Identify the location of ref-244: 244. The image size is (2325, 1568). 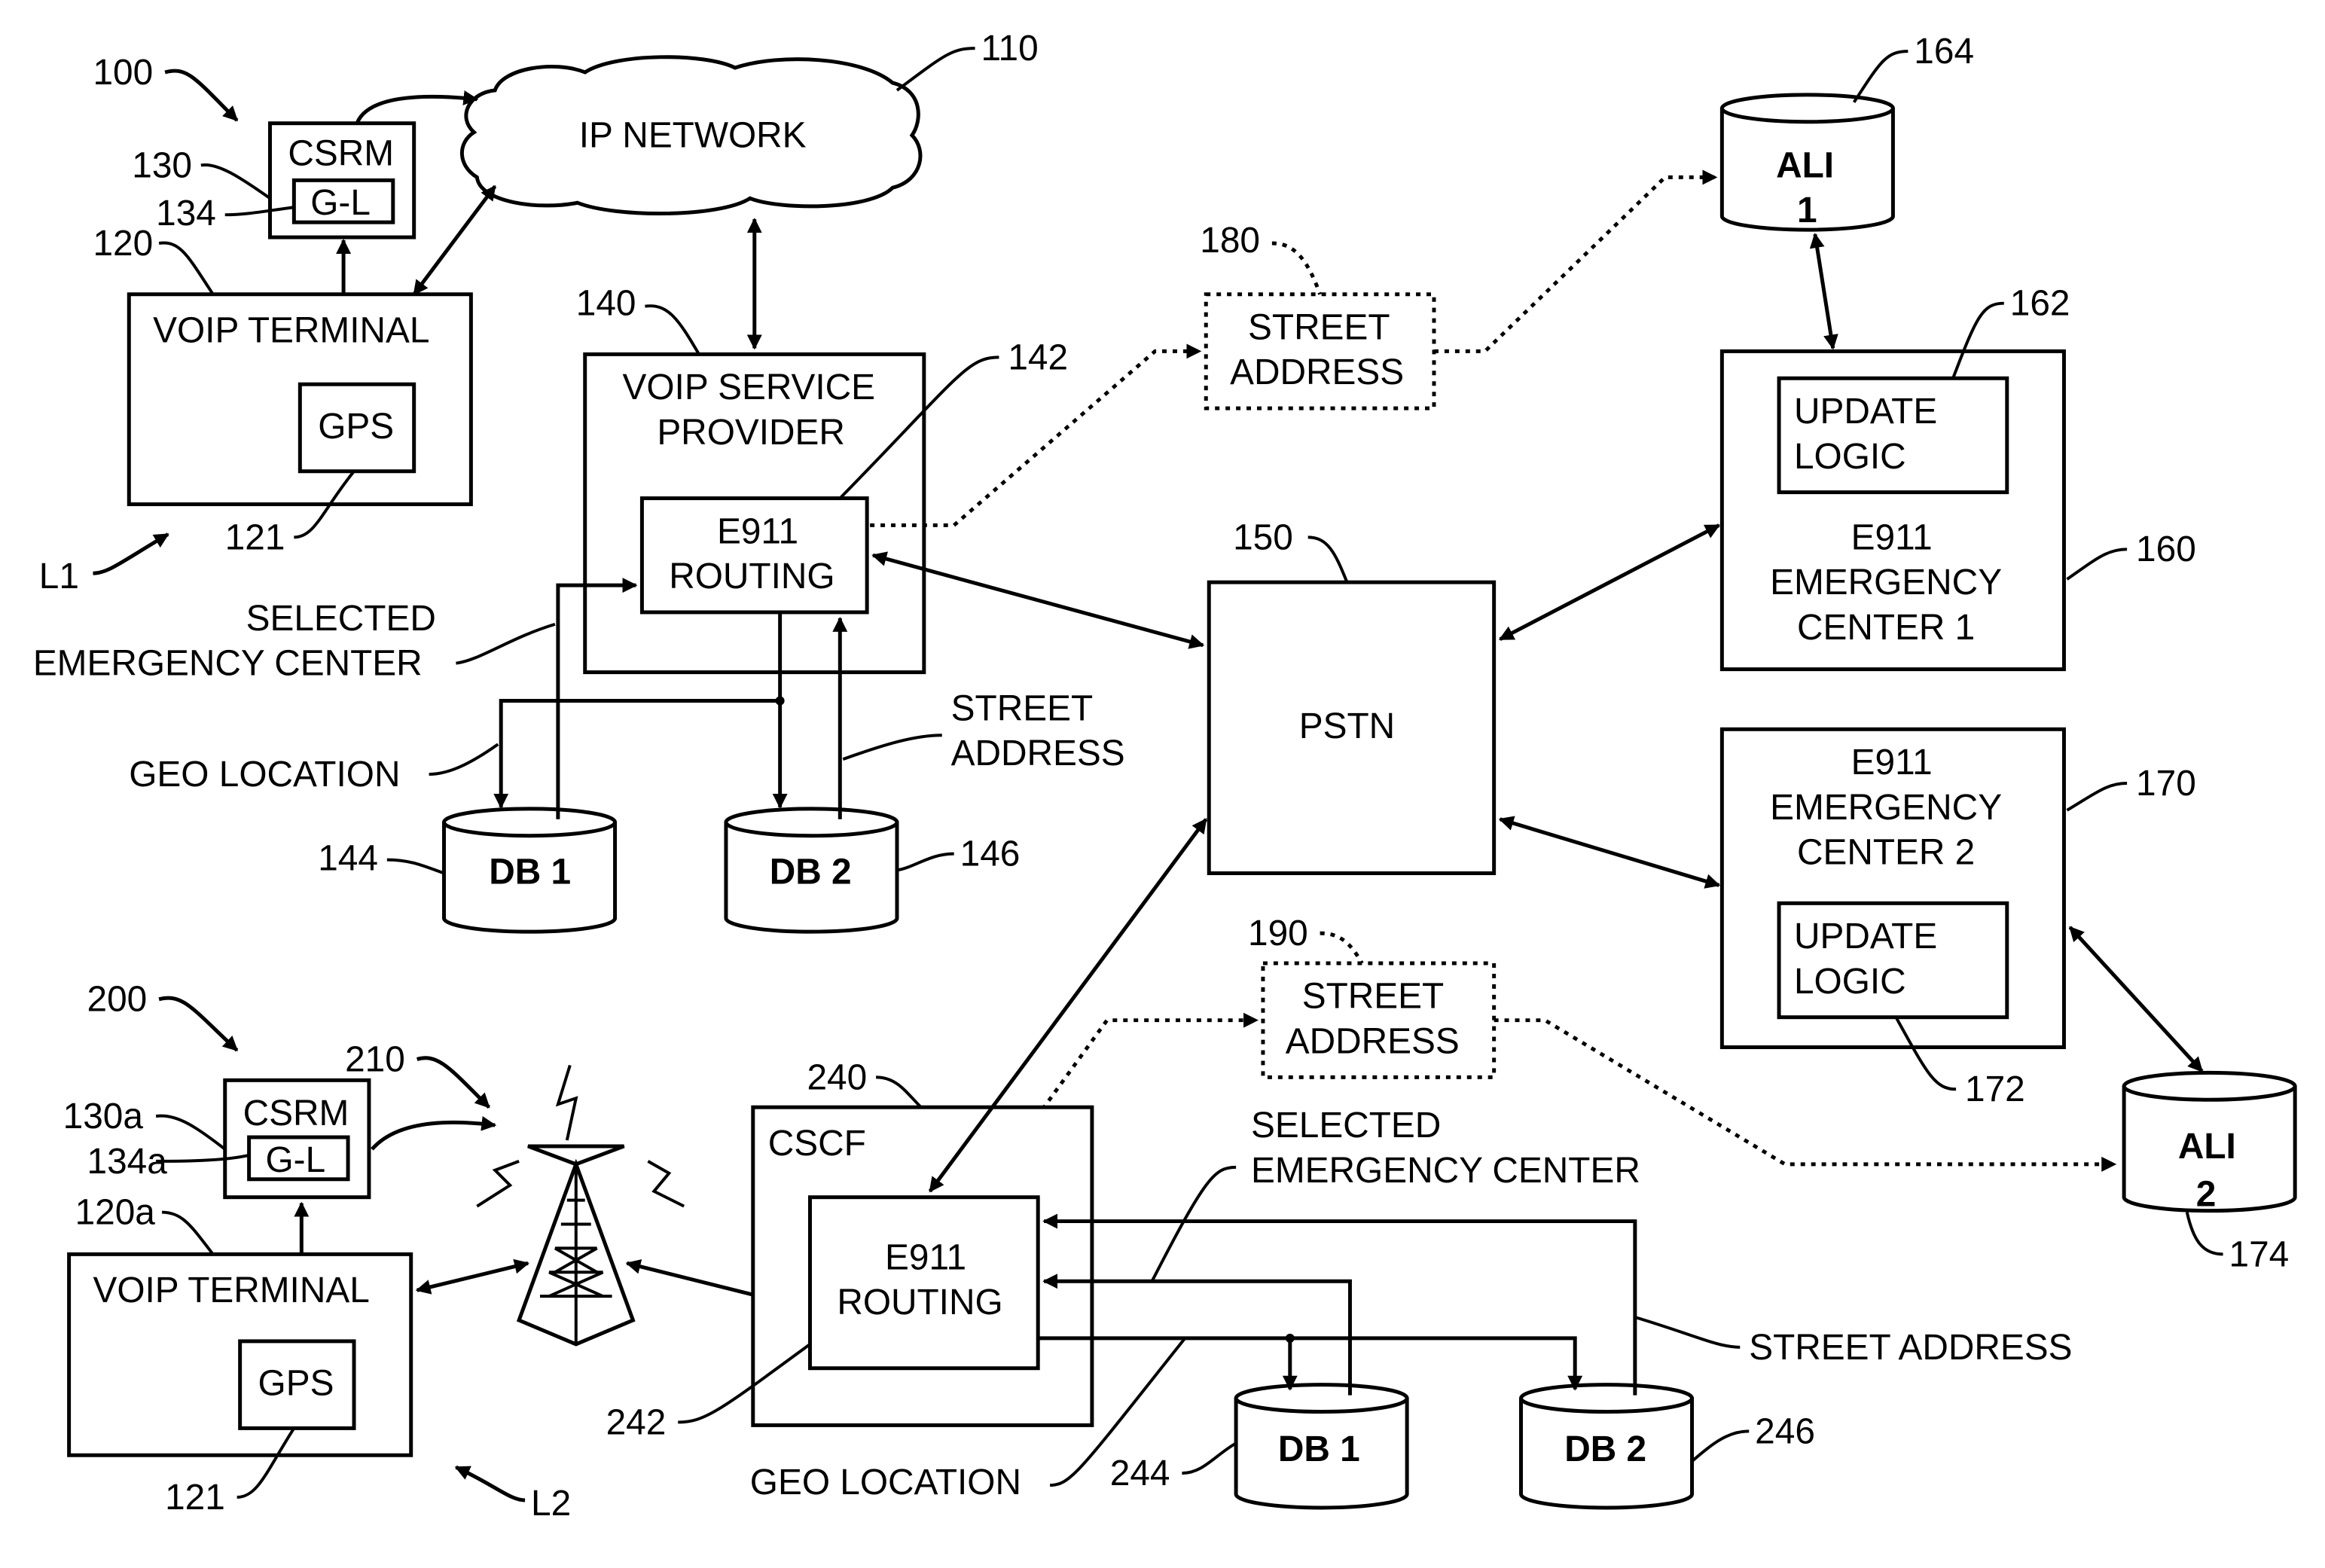
(1140, 1474).